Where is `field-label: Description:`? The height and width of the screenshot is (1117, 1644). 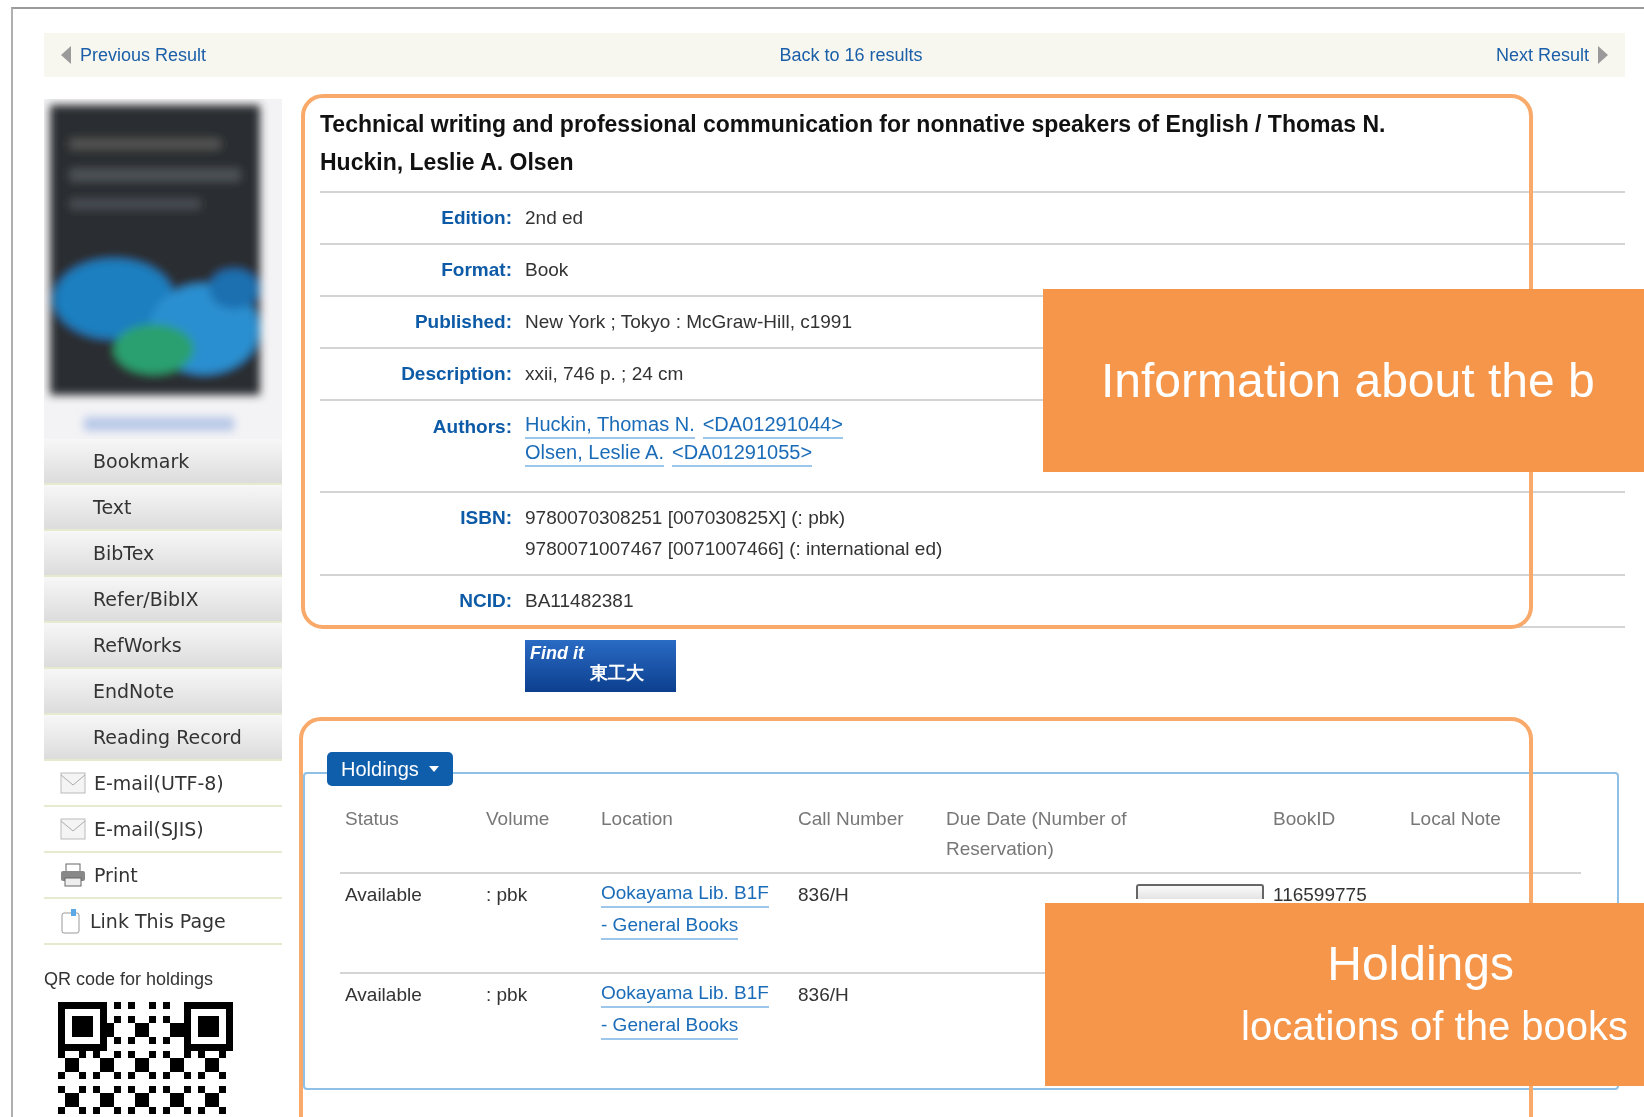 field-label: Description: is located at coordinates (456, 374).